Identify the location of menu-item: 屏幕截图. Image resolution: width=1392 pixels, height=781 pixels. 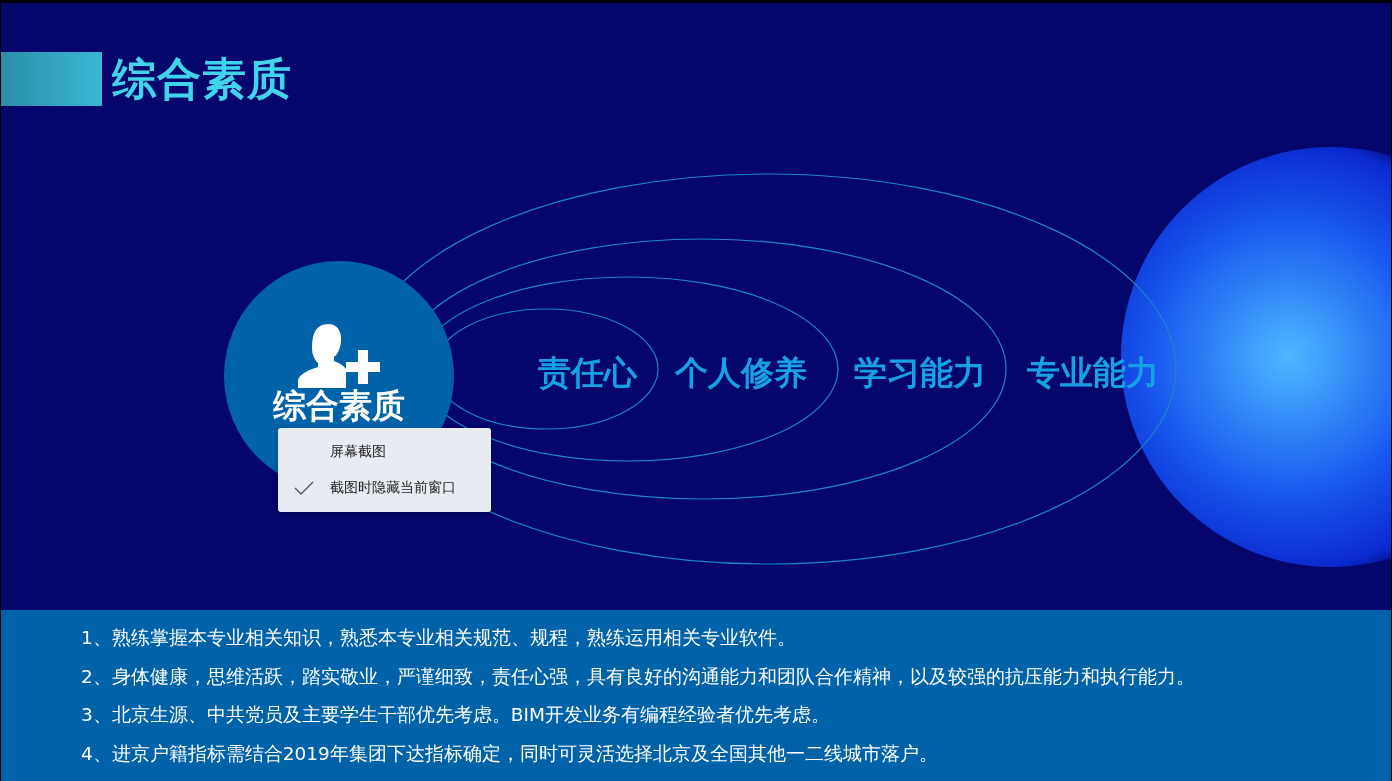
(384, 452).